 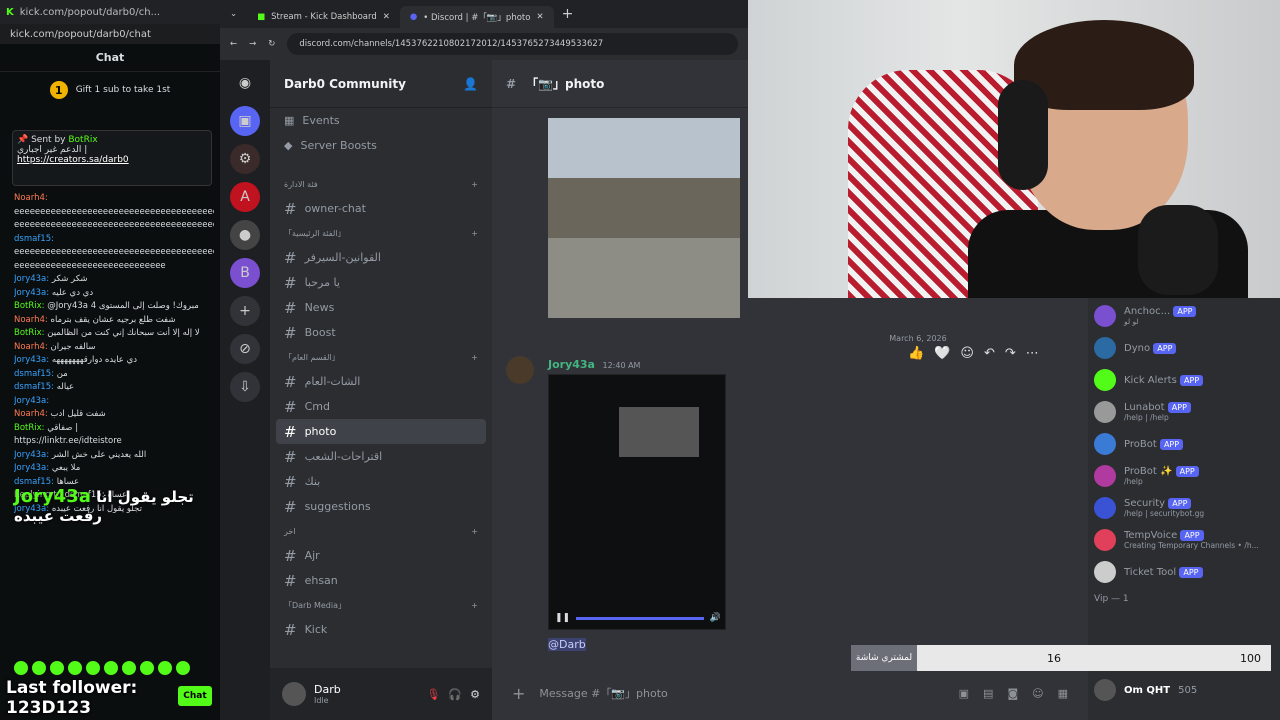 What do you see at coordinates (245, 83) in the screenshot?
I see `discord-home-icon: ◉` at bounding box center [245, 83].